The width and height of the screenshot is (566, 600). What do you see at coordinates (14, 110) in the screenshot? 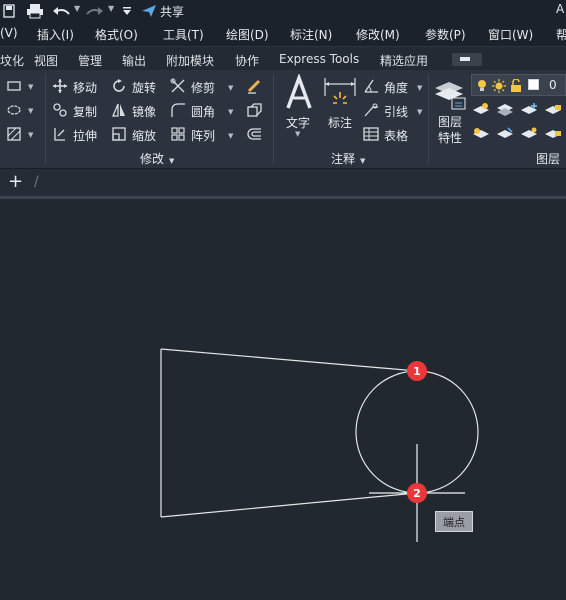
I see `ellipse-icon` at bounding box center [14, 110].